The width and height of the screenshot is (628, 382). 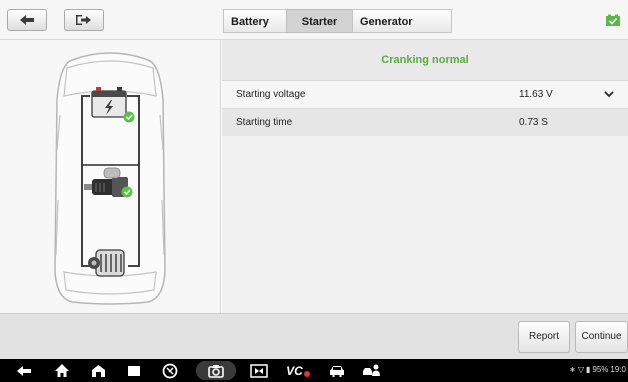 I want to click on continue-button: Continue, so click(x=601, y=337).